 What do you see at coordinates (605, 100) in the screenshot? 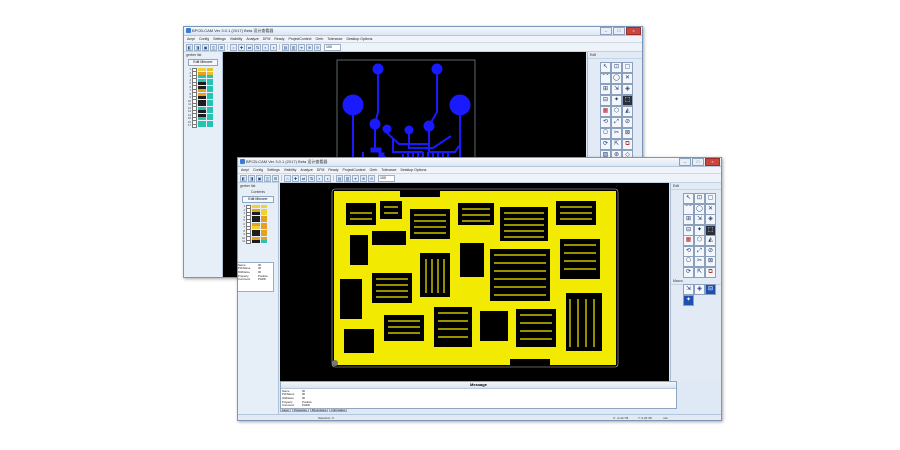
I see `edit-tool-icon: ⊟` at bounding box center [605, 100].